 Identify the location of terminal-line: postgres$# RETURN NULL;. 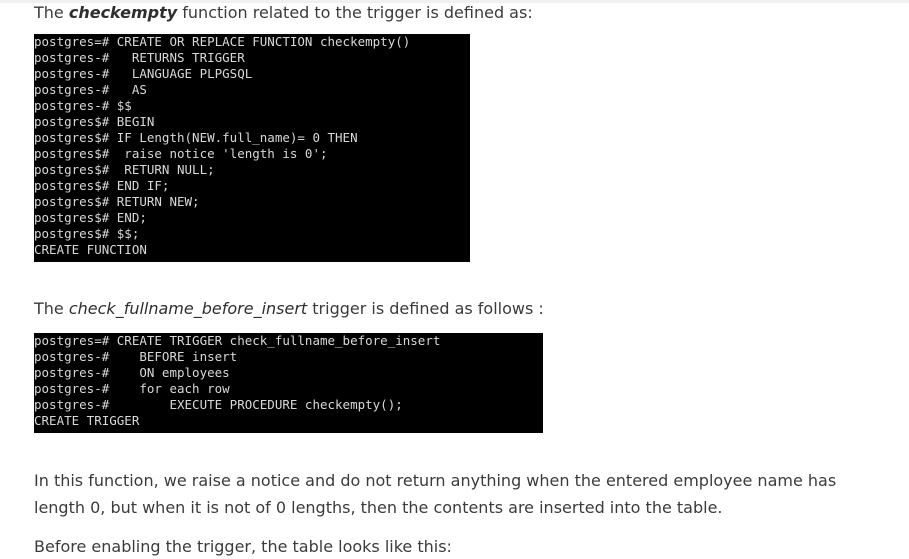
(124, 169).